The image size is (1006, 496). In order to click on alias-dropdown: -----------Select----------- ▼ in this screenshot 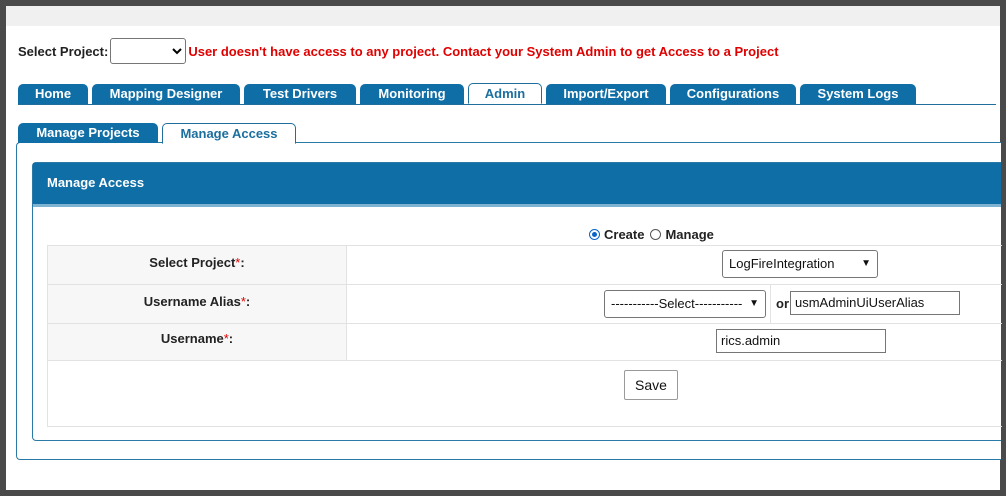, I will do `click(685, 304)`.